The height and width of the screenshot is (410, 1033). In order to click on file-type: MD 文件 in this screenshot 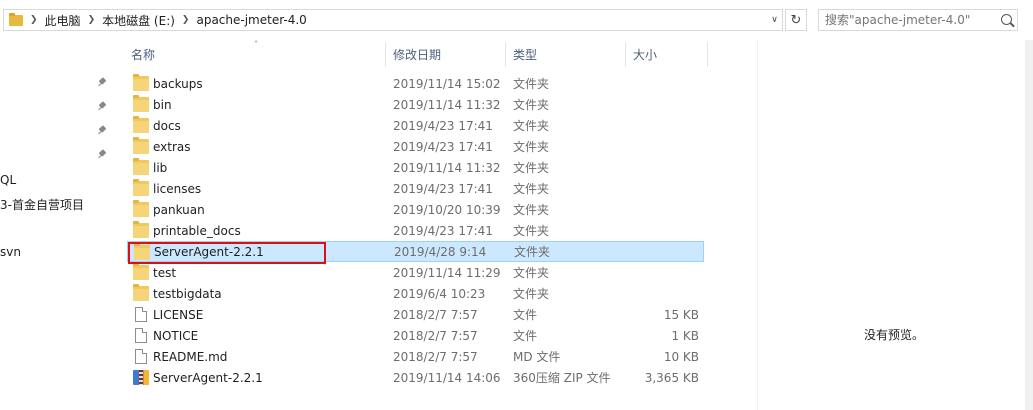, I will do `click(537, 357)`.